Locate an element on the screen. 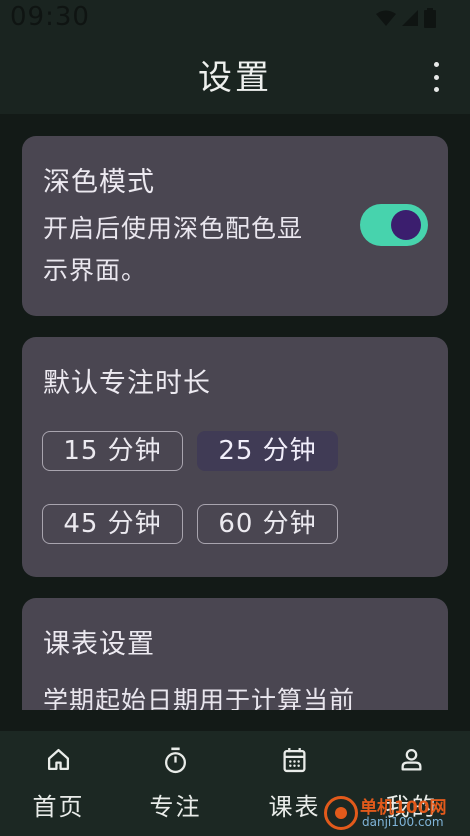 The height and width of the screenshot is (836, 470). dark-mode-desc-line1: 开启后使用深色配色显 is located at coordinates (173, 228).